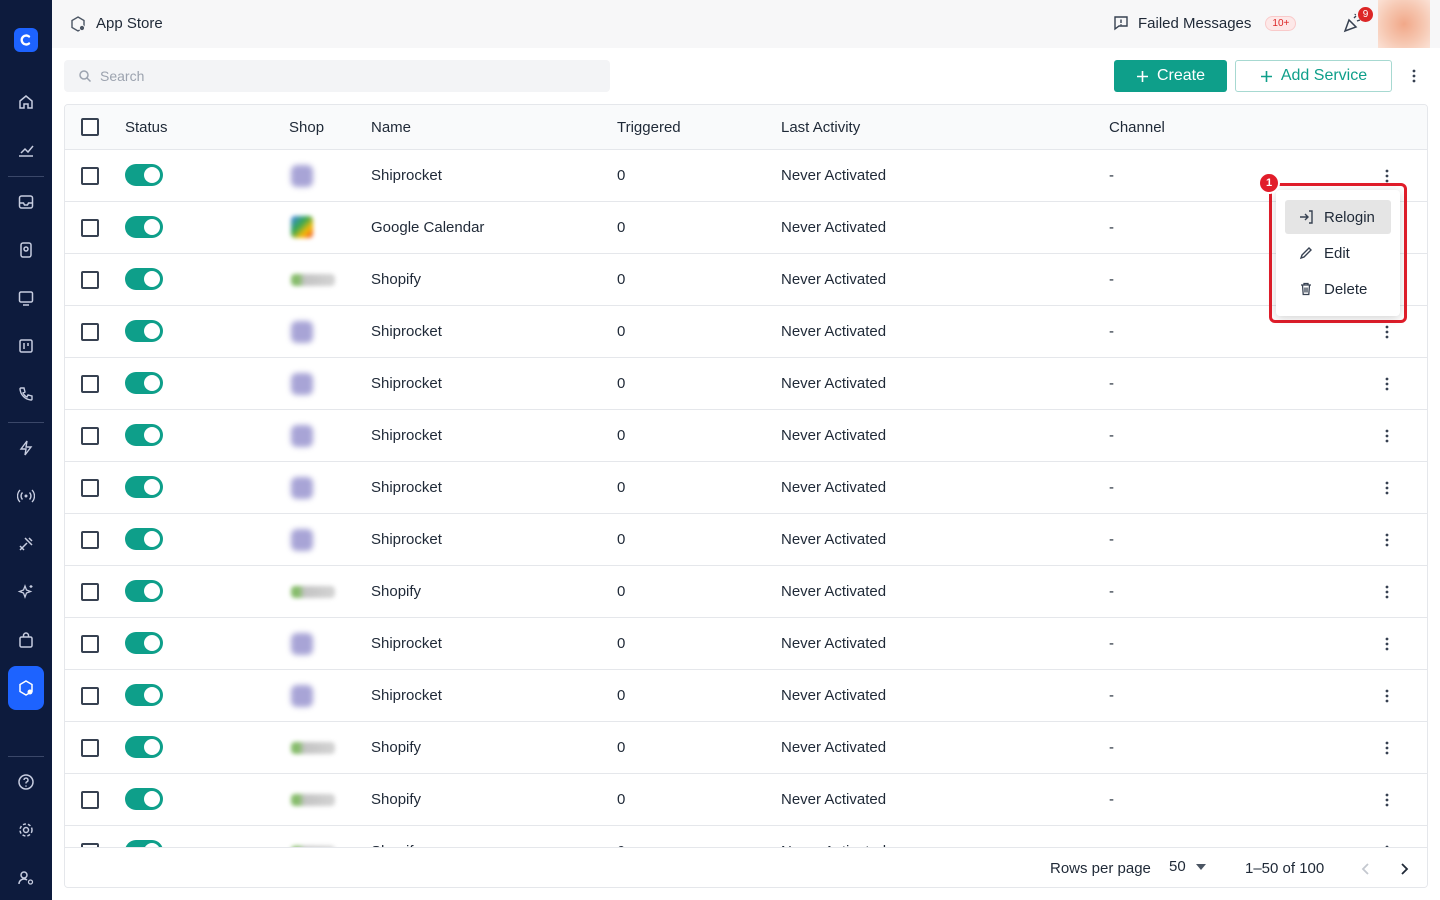 This screenshot has width=1440, height=900. I want to click on column-header-last-activity: Last Activity, so click(820, 127).